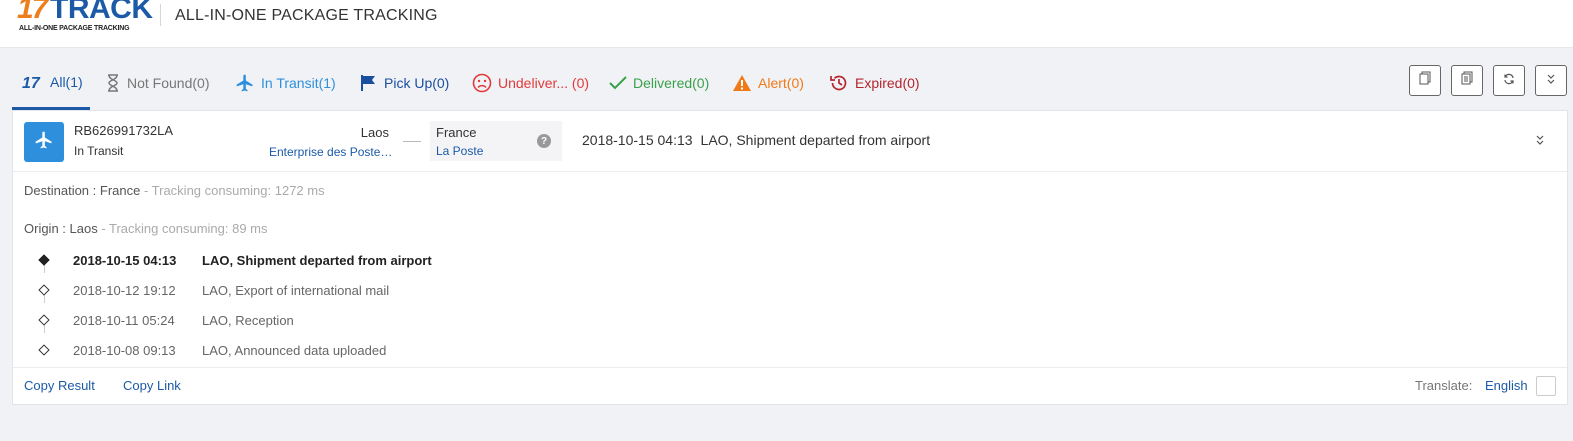 This screenshot has width=1573, height=441. I want to click on event-desc: LAO, Reception, so click(248, 320).